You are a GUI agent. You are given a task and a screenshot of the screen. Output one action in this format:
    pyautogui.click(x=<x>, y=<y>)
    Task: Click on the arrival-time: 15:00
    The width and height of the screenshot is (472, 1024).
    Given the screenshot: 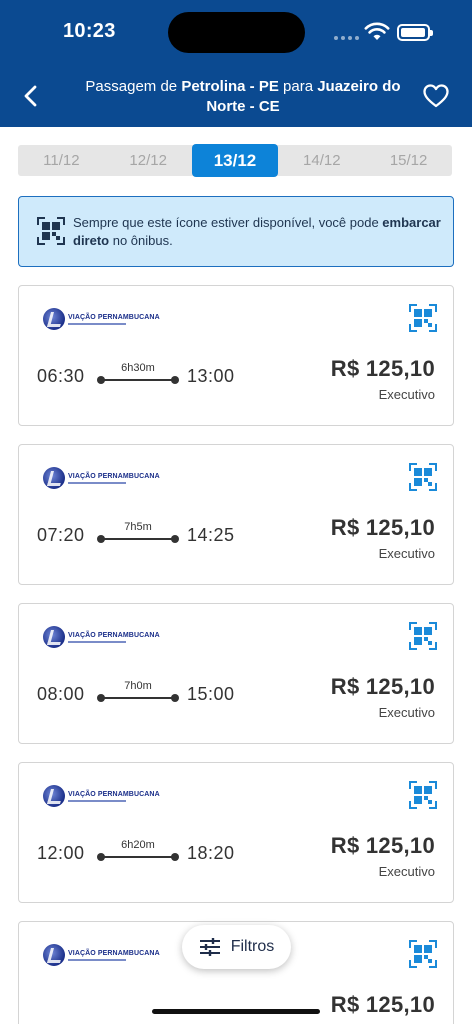 What is the action you would take?
    pyautogui.click(x=211, y=694)
    